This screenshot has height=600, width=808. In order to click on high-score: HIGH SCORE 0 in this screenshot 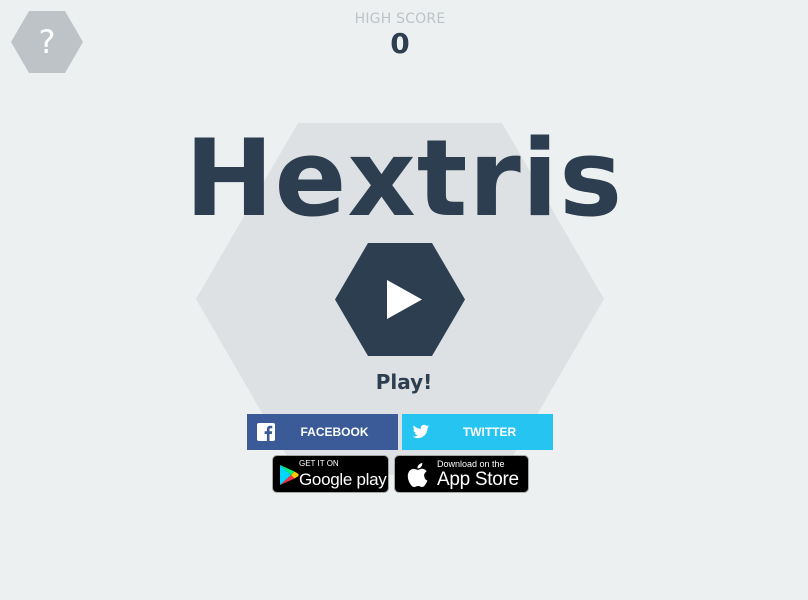, I will do `click(400, 35)`.